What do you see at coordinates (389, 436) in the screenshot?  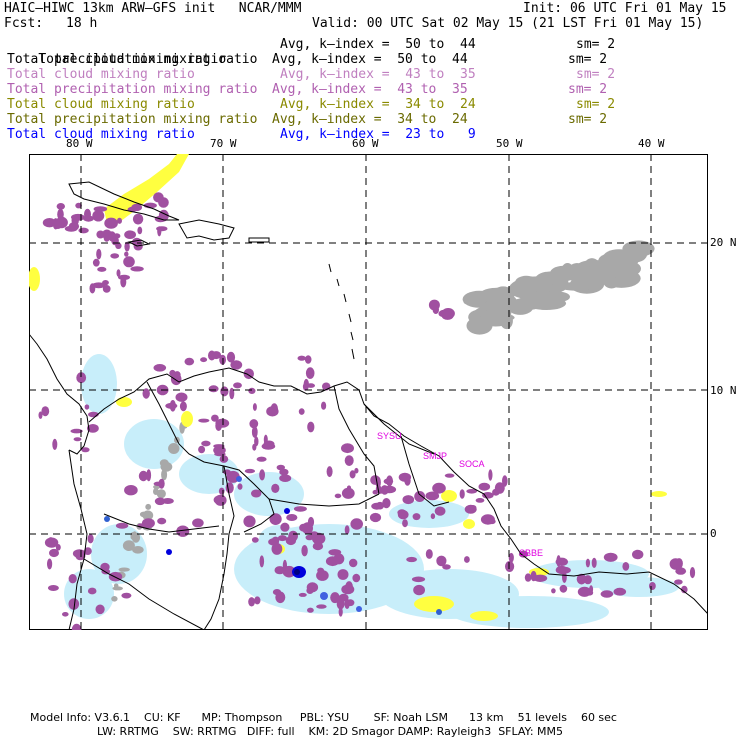 I see `station-label: SYSU` at bounding box center [389, 436].